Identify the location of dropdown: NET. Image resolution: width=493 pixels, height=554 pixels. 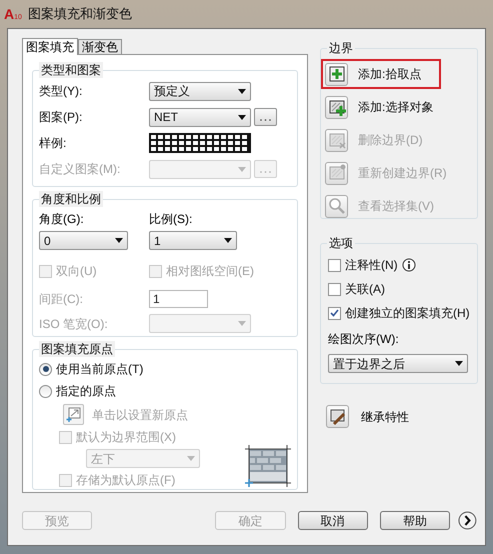
(200, 117).